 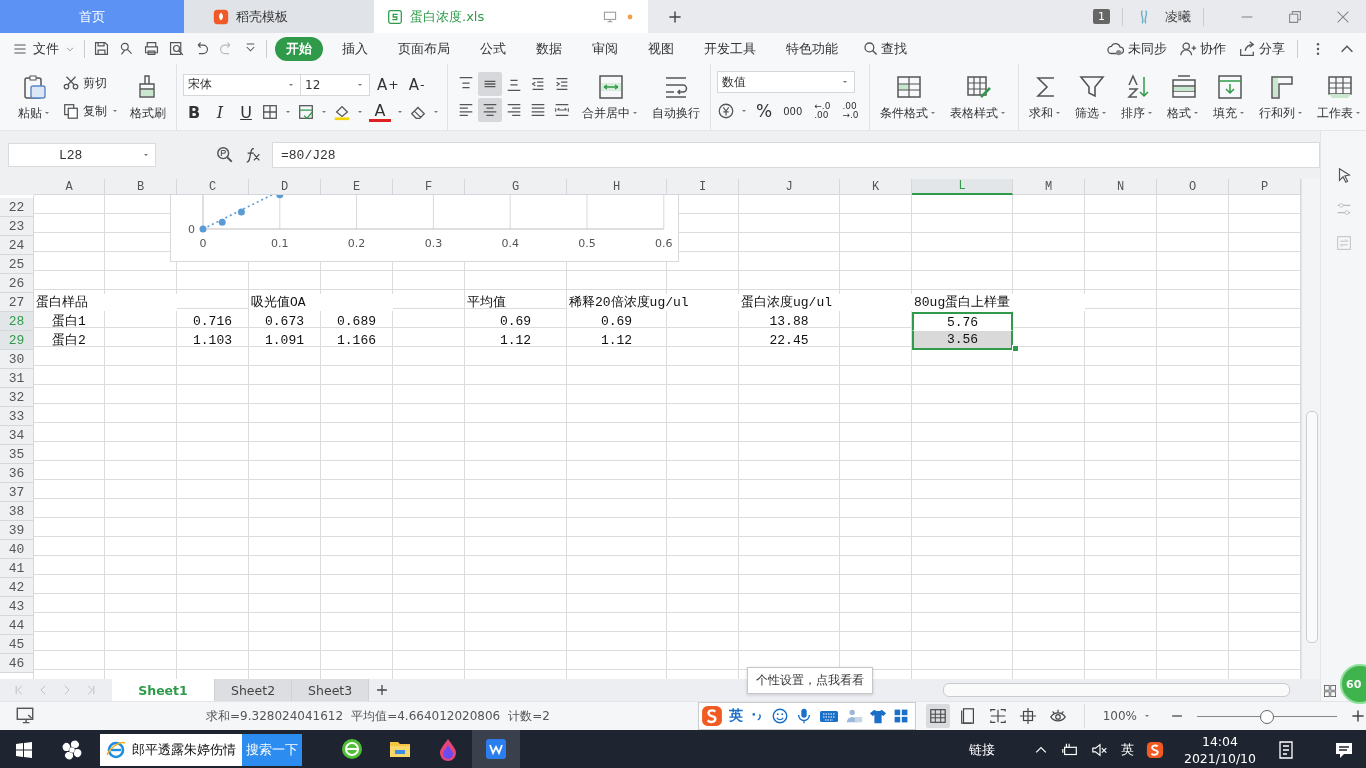 What do you see at coordinates (1261, 48) in the screenshot?
I see `share-button: 分享` at bounding box center [1261, 48].